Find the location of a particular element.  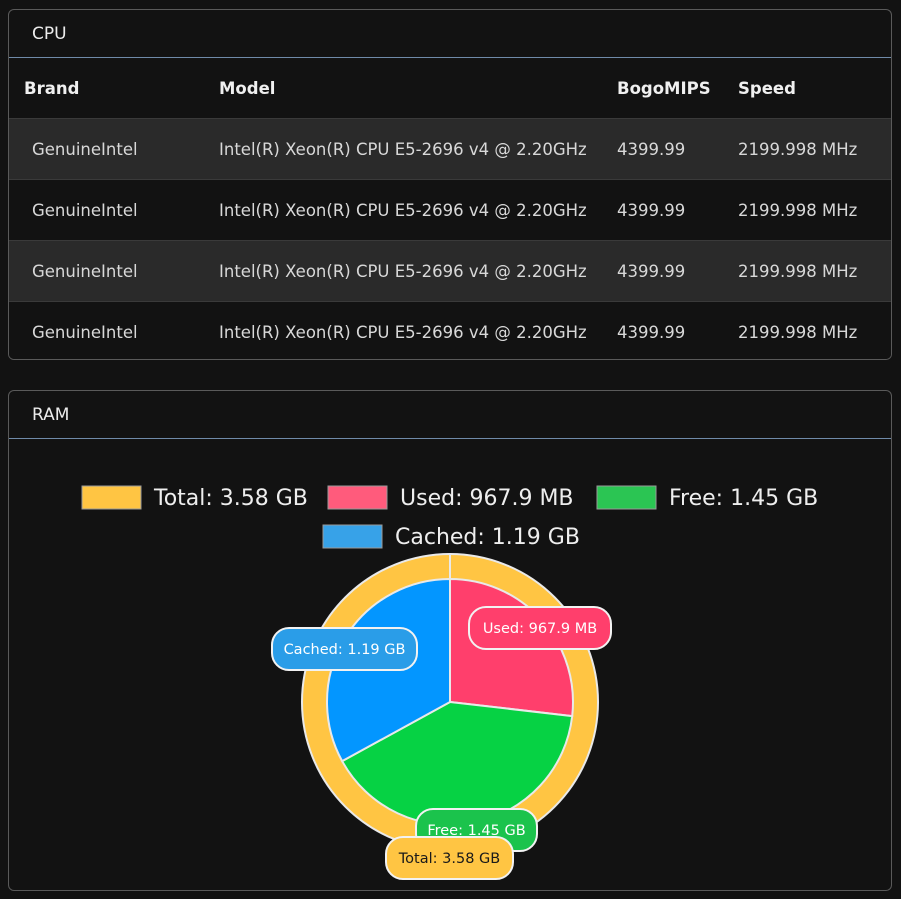

legend-swatch-total is located at coordinates (111, 497).